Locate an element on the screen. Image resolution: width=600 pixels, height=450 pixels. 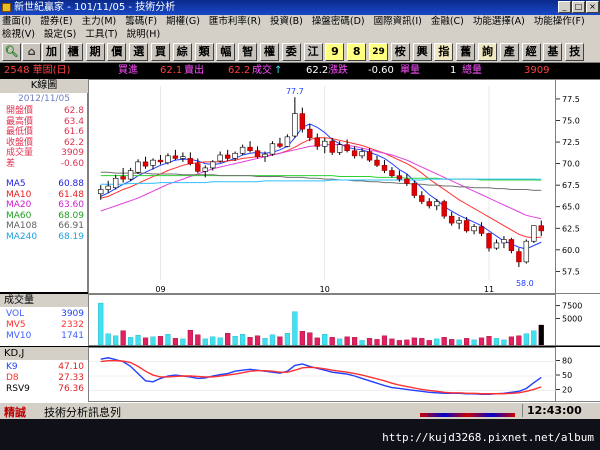
panel-title: K線圖 is located at coordinates (44, 86).